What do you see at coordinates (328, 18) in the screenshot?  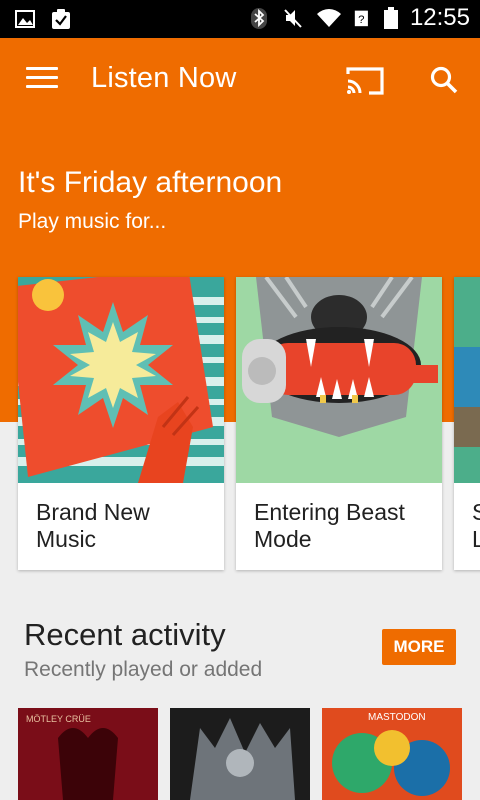 I see `wifi-icon` at bounding box center [328, 18].